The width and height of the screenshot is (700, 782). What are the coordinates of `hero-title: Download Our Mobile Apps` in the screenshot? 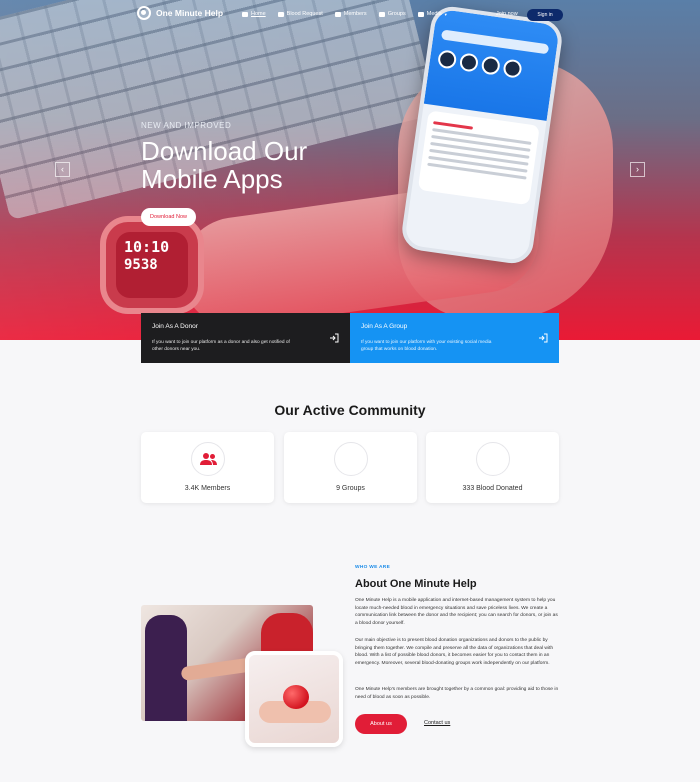 It's located at (224, 165).